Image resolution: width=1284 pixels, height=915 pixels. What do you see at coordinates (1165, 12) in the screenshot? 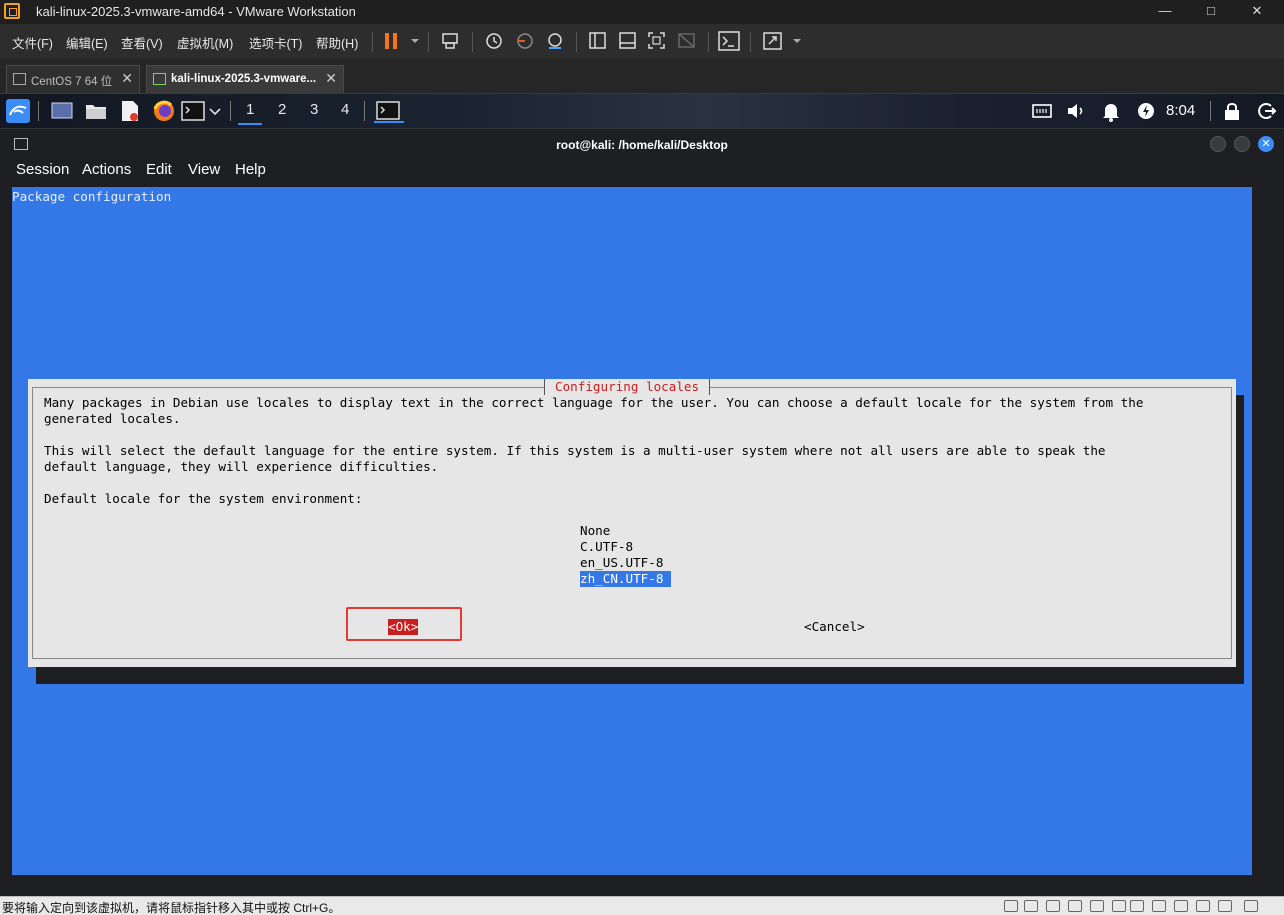
I see `minimize-button: —` at bounding box center [1165, 12].